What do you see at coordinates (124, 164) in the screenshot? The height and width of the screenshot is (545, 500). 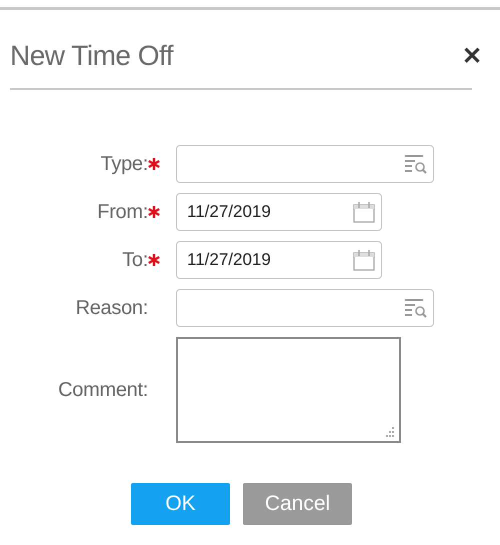 I see `field-label: Type:` at bounding box center [124, 164].